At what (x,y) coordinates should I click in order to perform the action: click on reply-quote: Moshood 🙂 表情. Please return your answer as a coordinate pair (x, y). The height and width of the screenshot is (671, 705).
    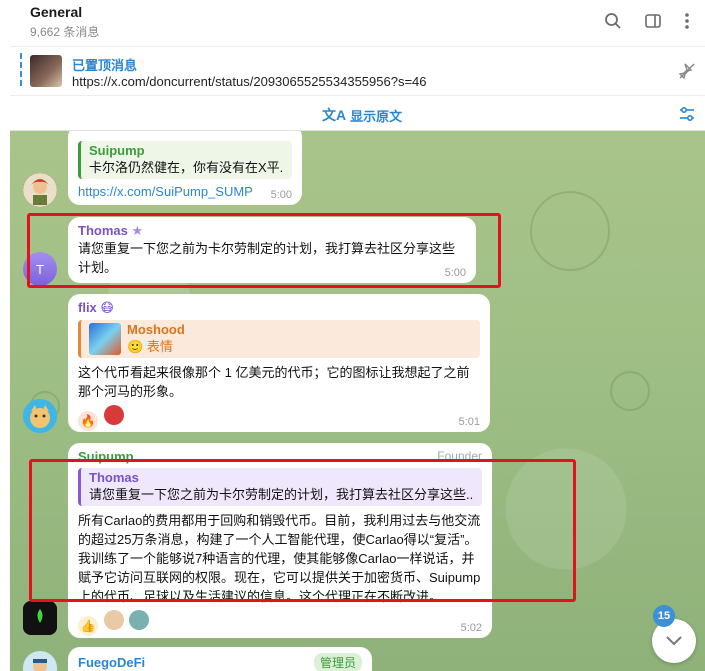
    Looking at the image, I should click on (279, 339).